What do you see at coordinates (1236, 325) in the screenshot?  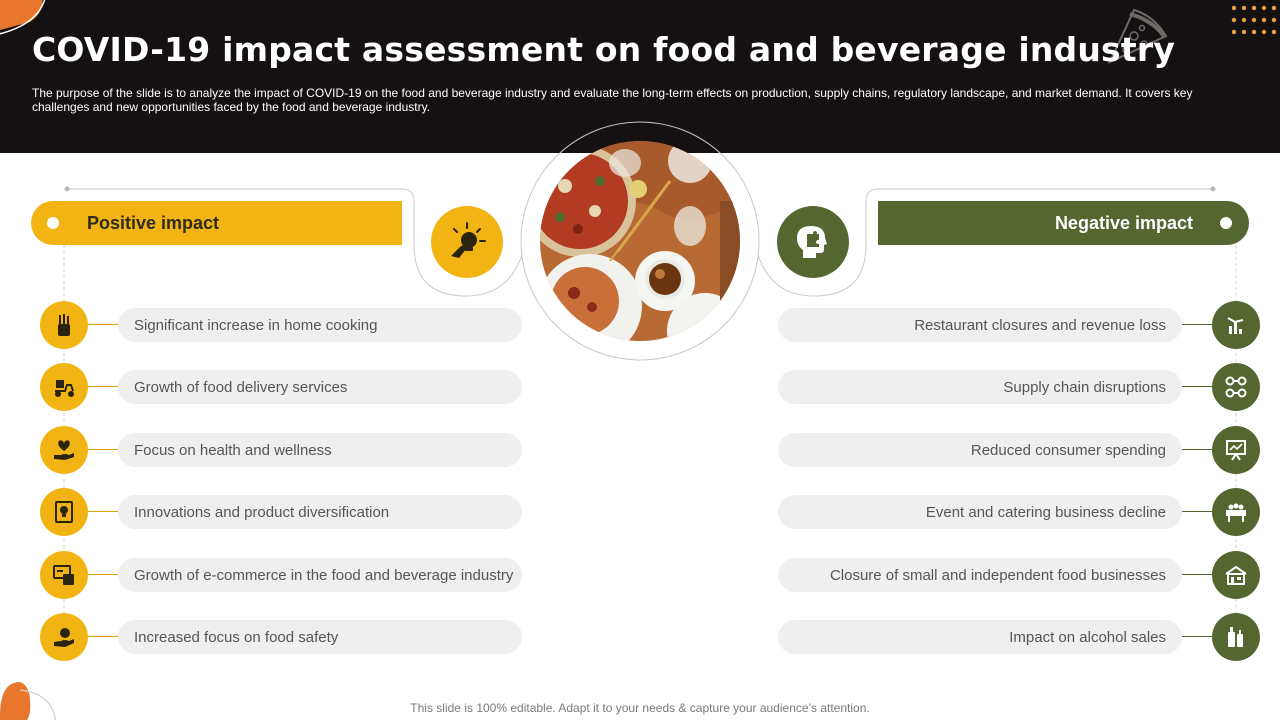 I see `revenue-loss-icon` at bounding box center [1236, 325].